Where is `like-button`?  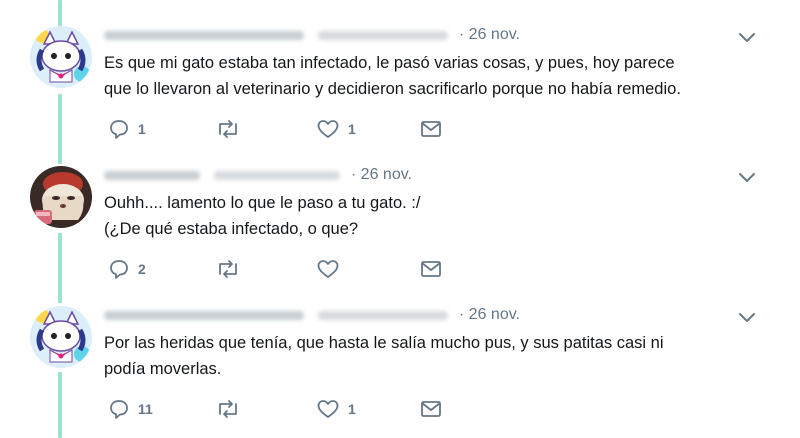 like-button is located at coordinates (332, 269).